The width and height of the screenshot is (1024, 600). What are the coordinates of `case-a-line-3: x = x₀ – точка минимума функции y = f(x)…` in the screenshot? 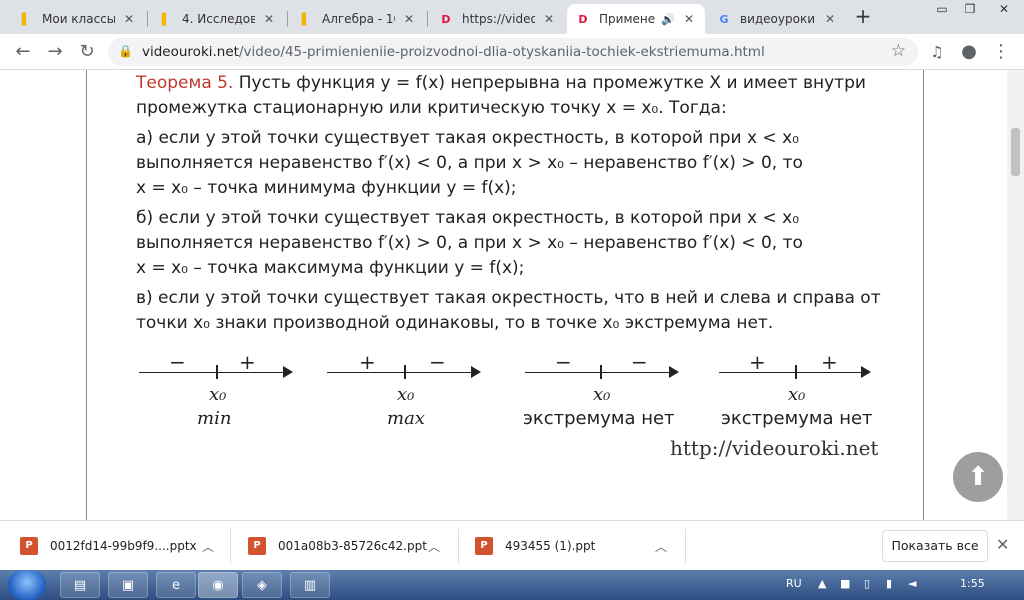 It's located at (326, 188).